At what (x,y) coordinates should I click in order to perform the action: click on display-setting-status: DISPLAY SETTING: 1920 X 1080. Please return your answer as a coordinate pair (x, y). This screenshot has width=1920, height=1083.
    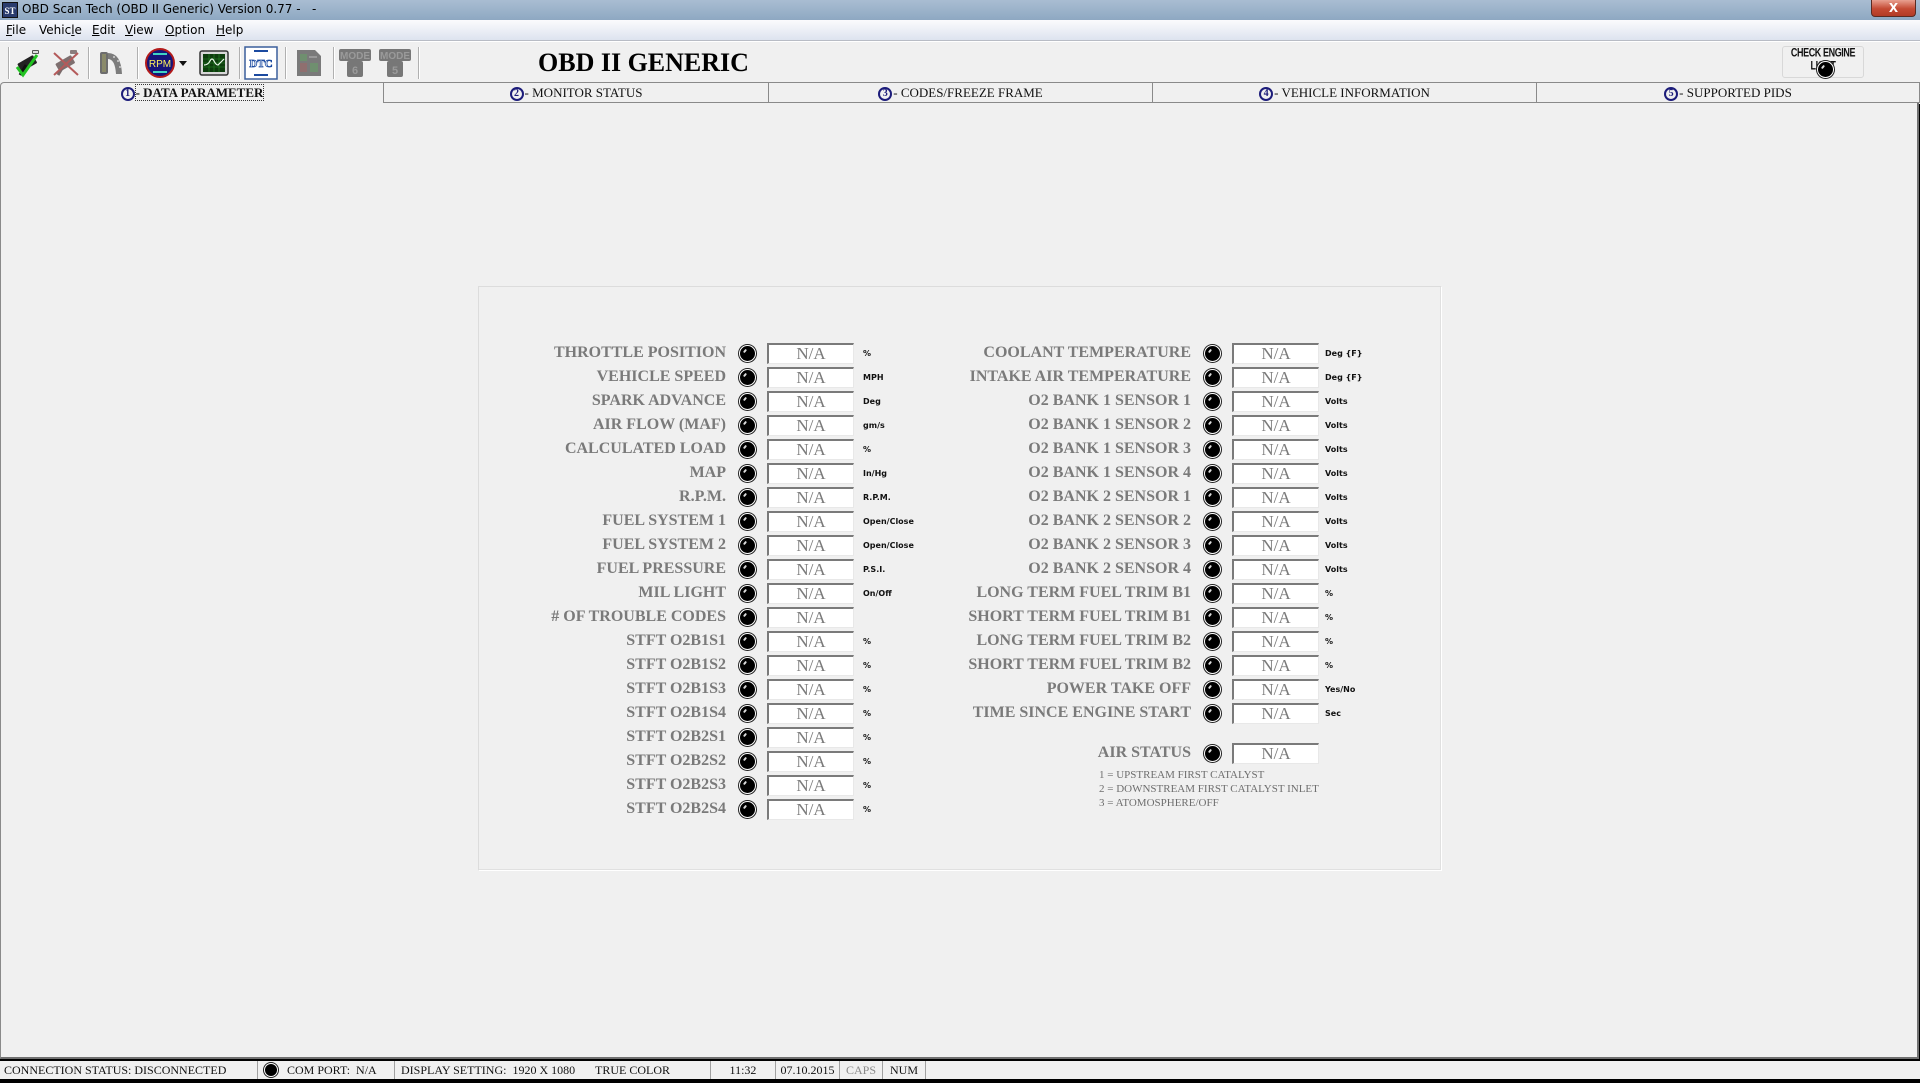
    Looking at the image, I should click on (488, 1070).